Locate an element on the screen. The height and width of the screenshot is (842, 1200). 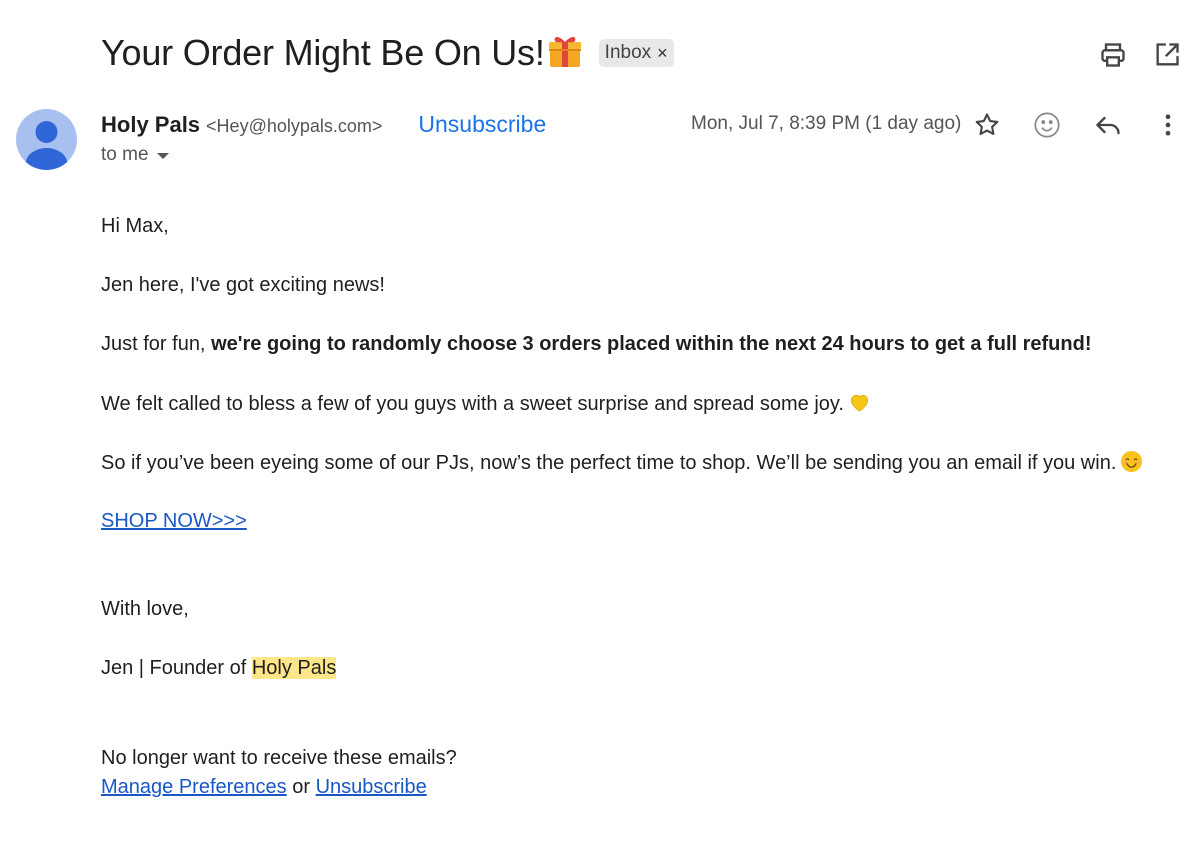
reply-icon is located at coordinates (1108, 125).